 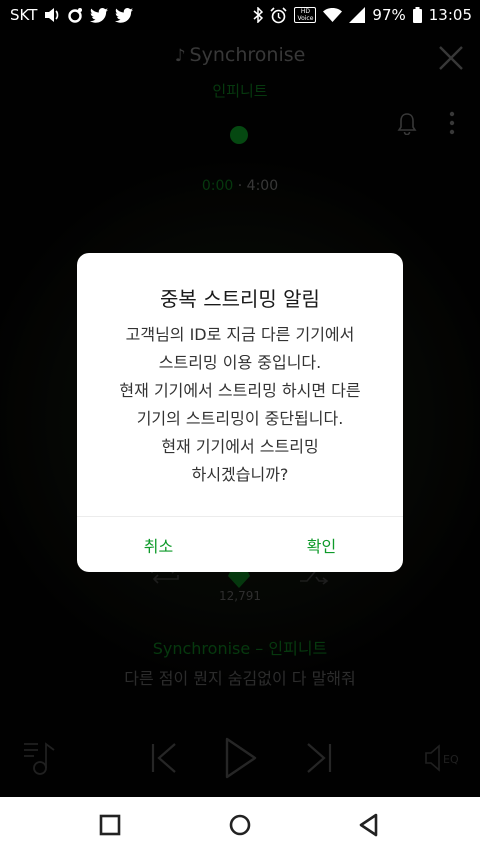 What do you see at coordinates (240, 446) in the screenshot?
I see `dialog-message-line: 현재 기기에서 스트리밍` at bounding box center [240, 446].